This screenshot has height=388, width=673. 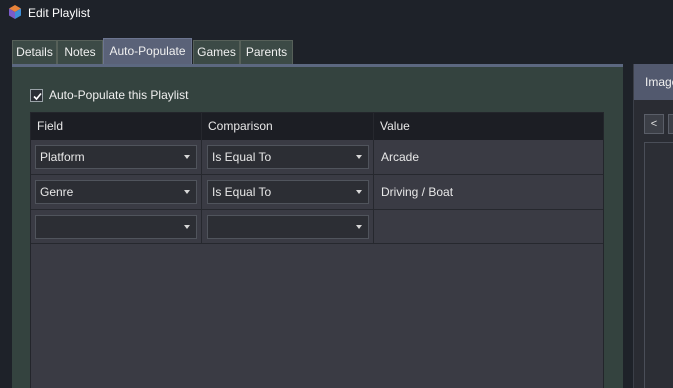 What do you see at coordinates (116, 192) in the screenshot?
I see `field-dropdown: Genre` at bounding box center [116, 192].